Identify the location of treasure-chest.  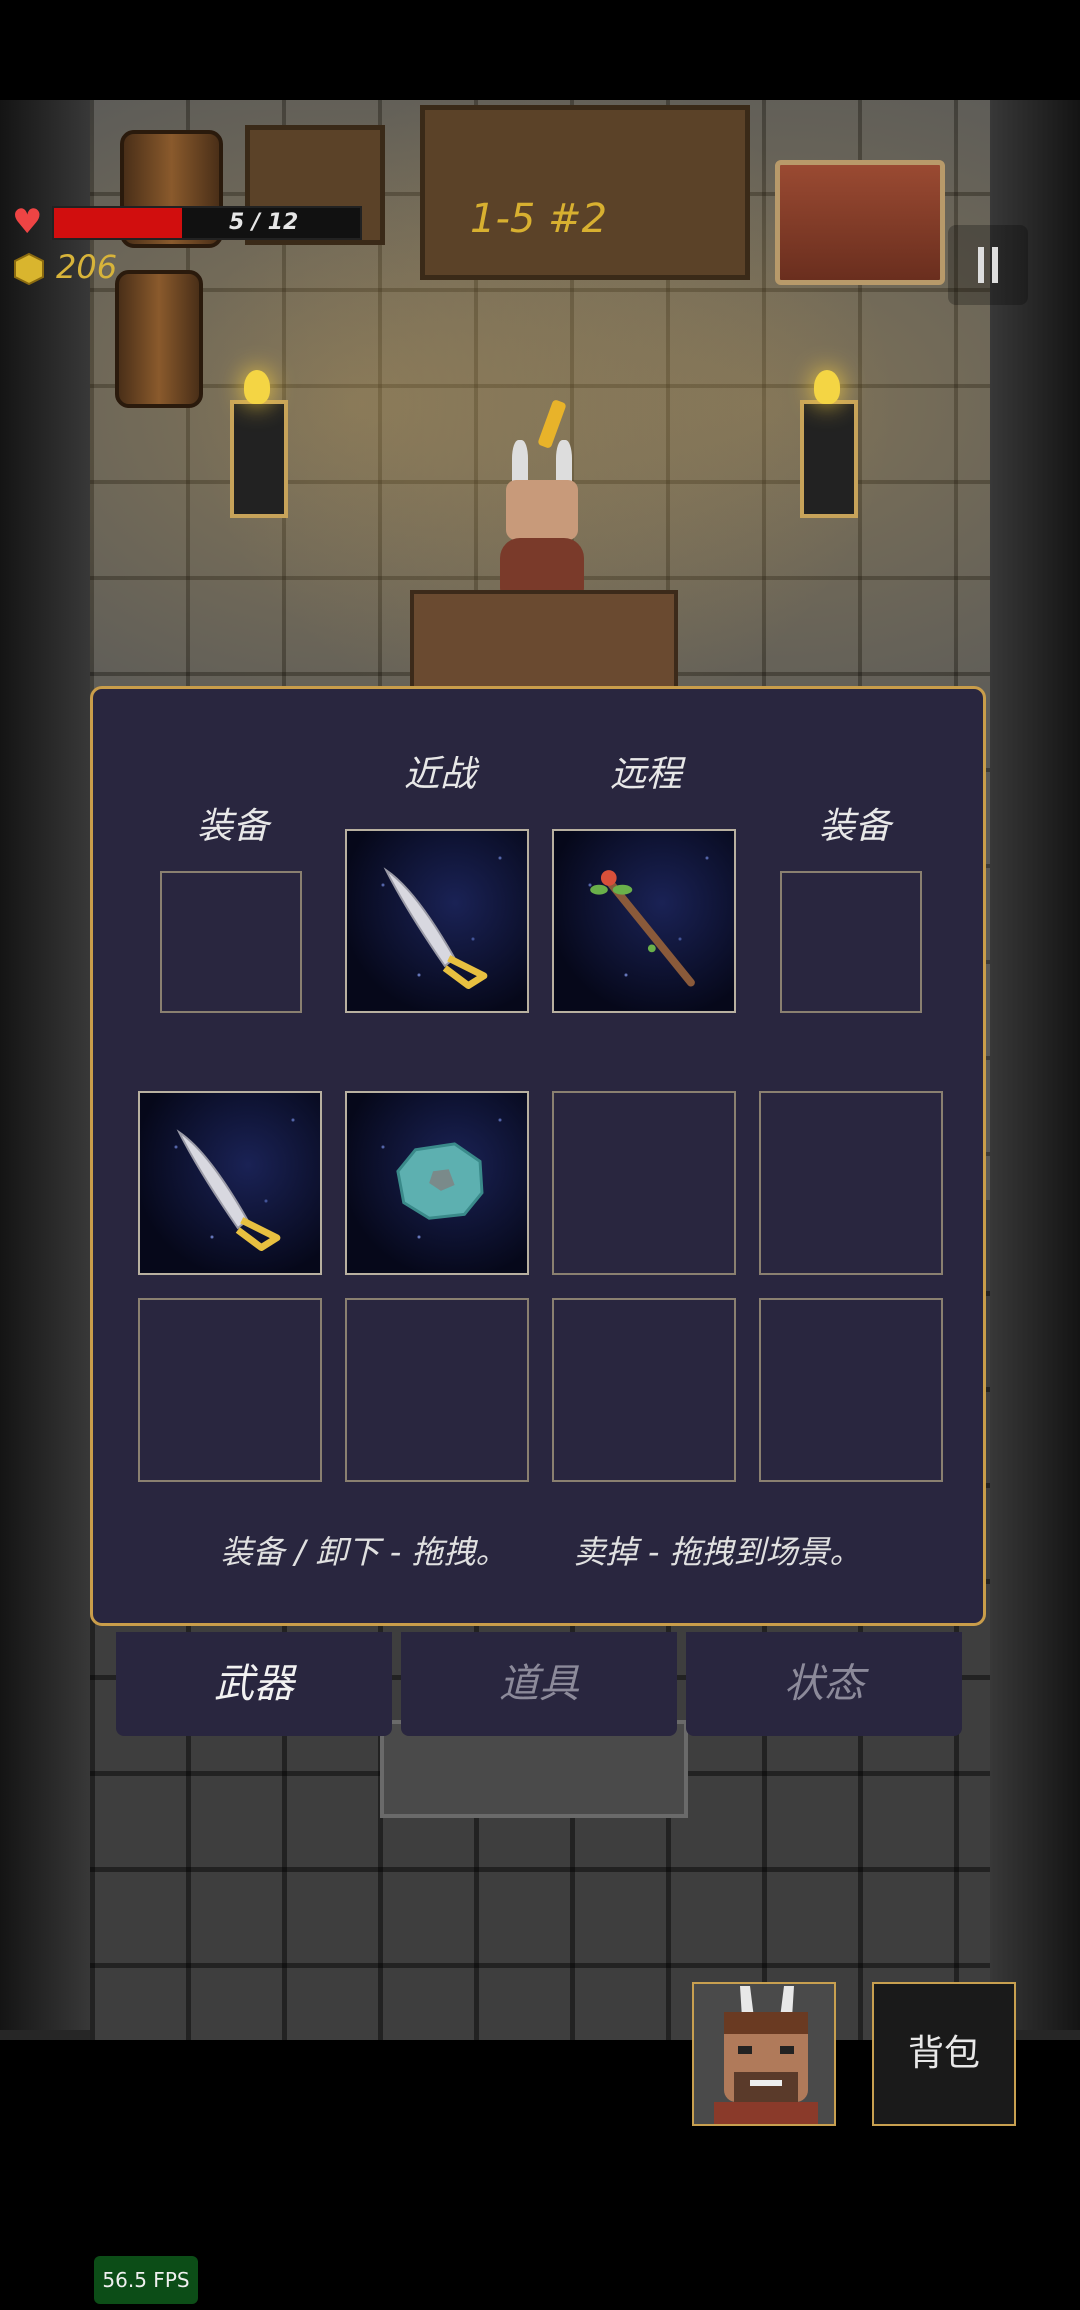
(860, 222).